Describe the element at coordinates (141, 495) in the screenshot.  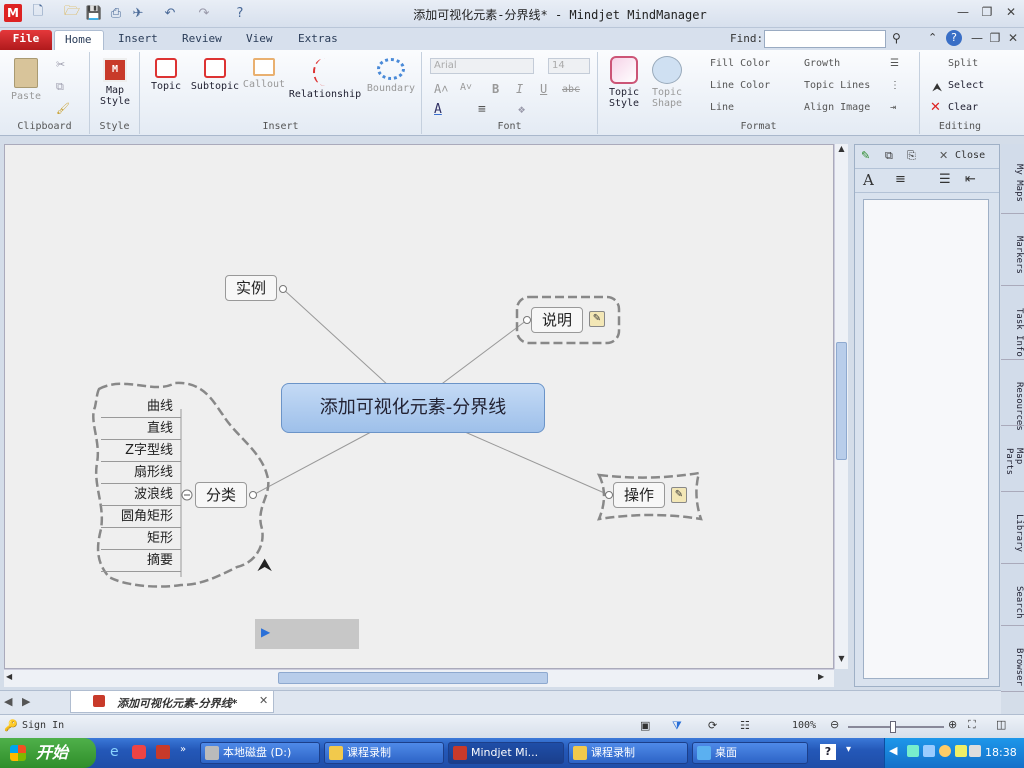
I see `subtopic-wave: 波浪线` at that location.